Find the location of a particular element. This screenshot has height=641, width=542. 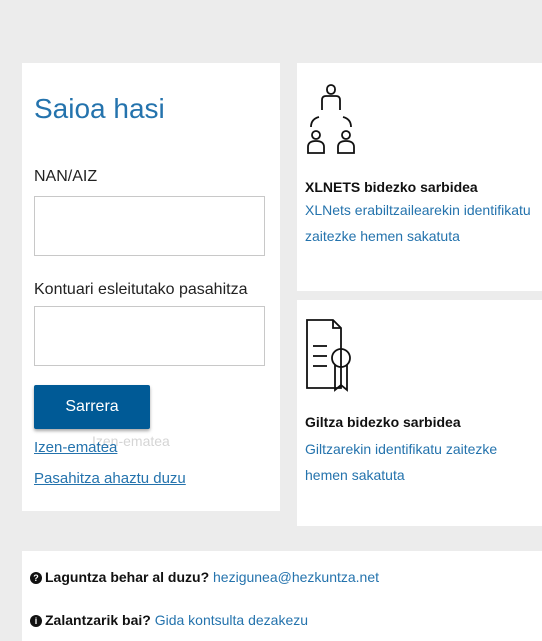

help-question: Laguntza behar al duzu? is located at coordinates (127, 577).